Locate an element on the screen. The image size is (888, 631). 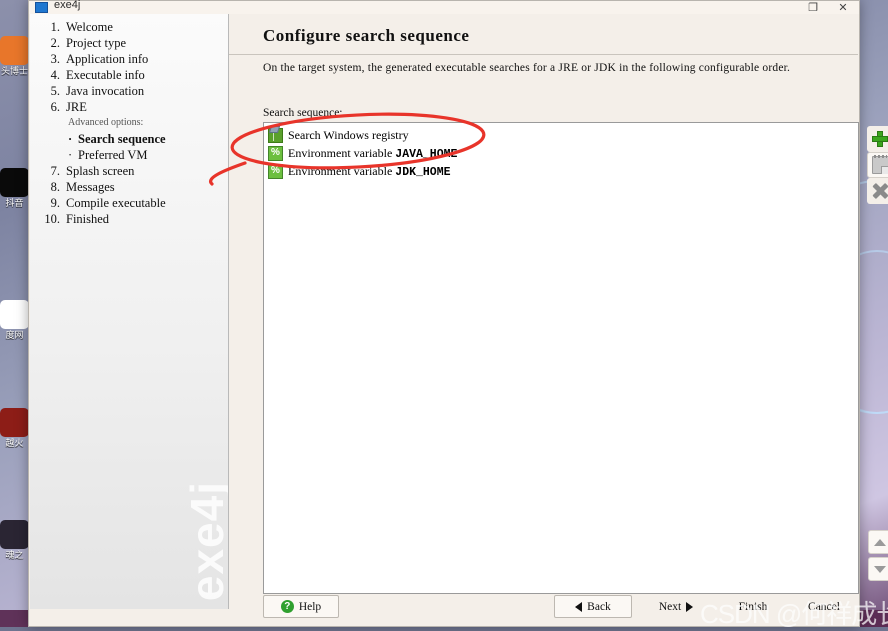
sidebar-step-compile-executable: 9. Compile executable is located at coordinates (129, 203).